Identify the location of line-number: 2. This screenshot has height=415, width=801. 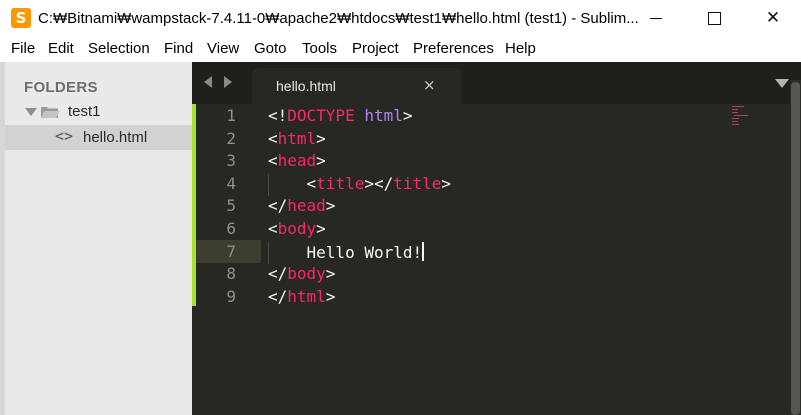
(231, 138).